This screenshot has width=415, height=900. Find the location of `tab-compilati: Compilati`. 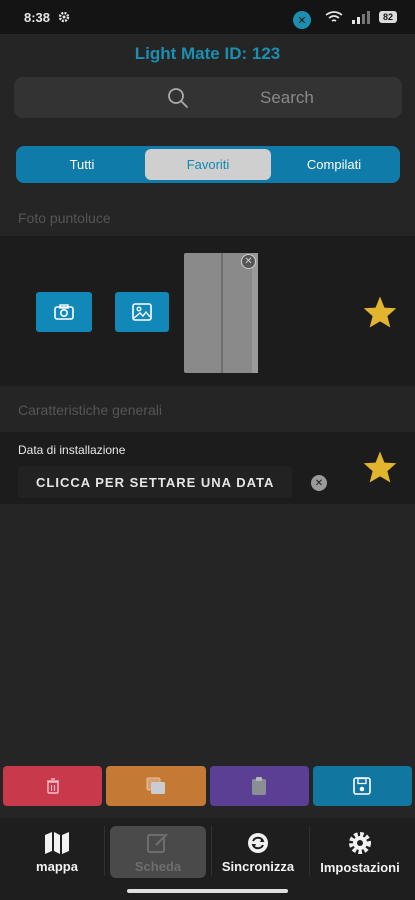

tab-compilati: Compilati is located at coordinates (334, 164).